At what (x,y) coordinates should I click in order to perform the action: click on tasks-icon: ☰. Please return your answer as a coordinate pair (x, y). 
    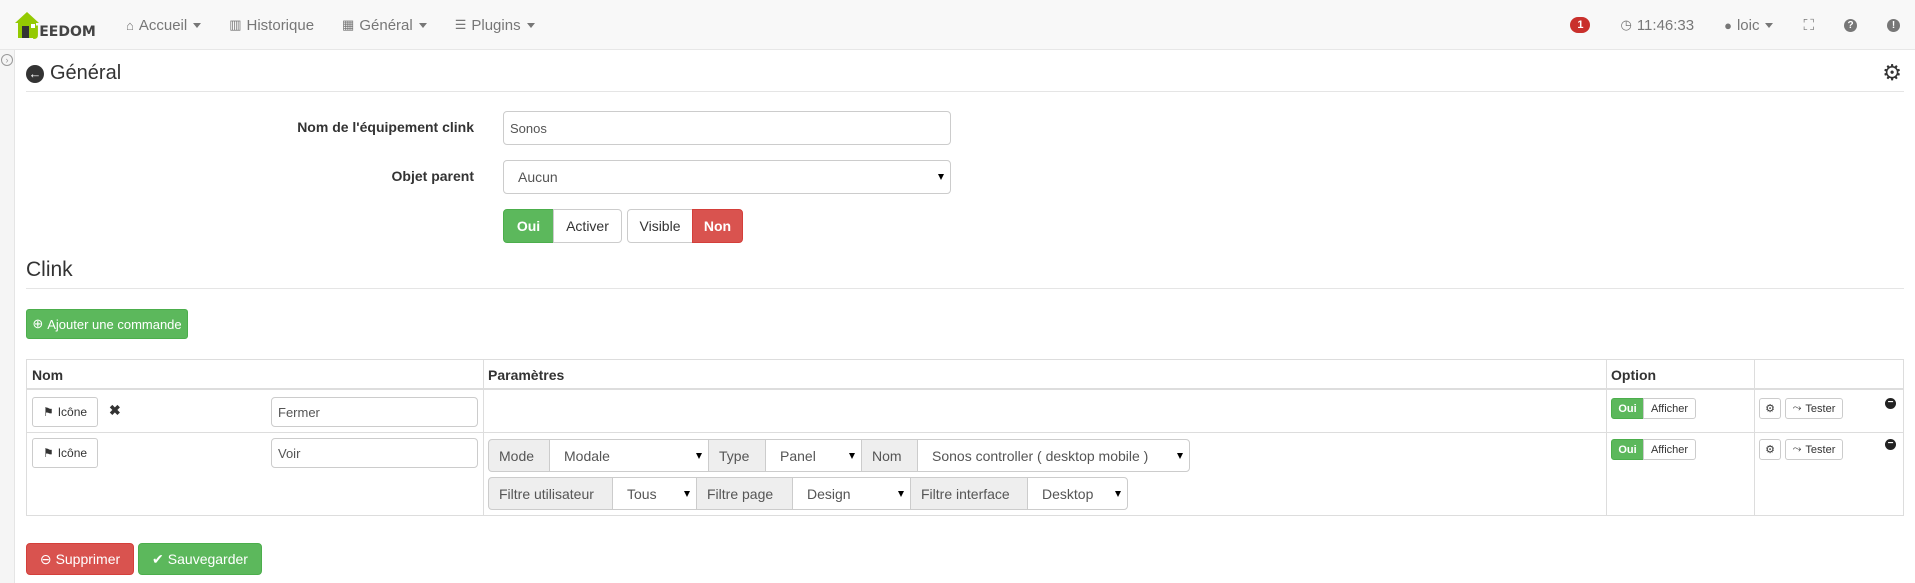
    Looking at the image, I should click on (460, 24).